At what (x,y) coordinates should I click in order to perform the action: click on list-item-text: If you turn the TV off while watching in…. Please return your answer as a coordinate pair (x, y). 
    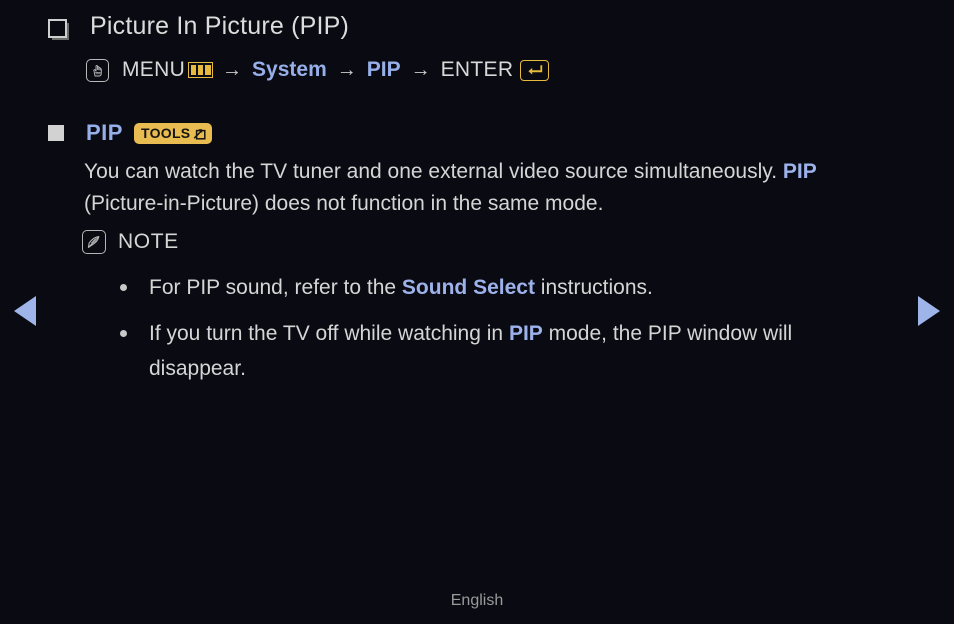
    Looking at the image, I should click on (519, 351).